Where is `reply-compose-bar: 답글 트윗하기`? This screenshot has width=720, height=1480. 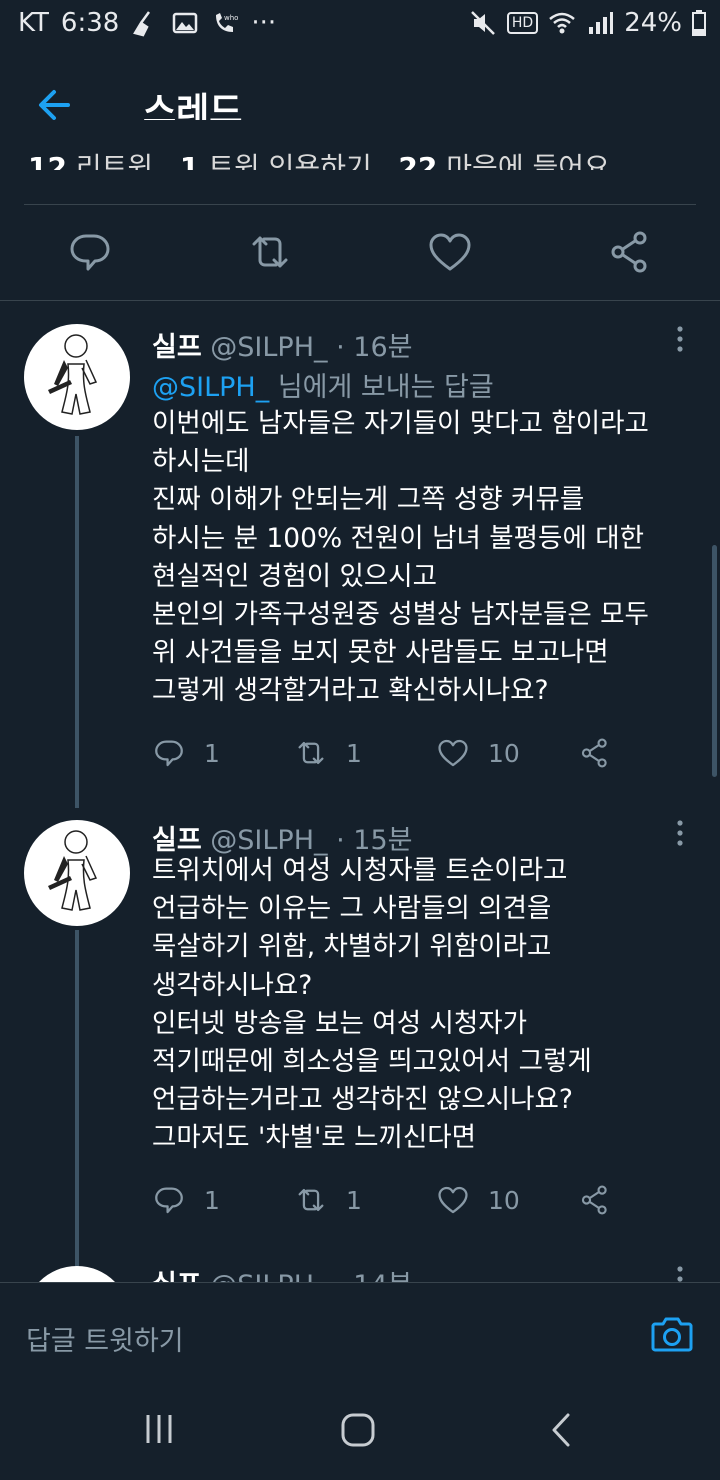
reply-compose-bar: 답글 트윗하기 is located at coordinates (360, 1332).